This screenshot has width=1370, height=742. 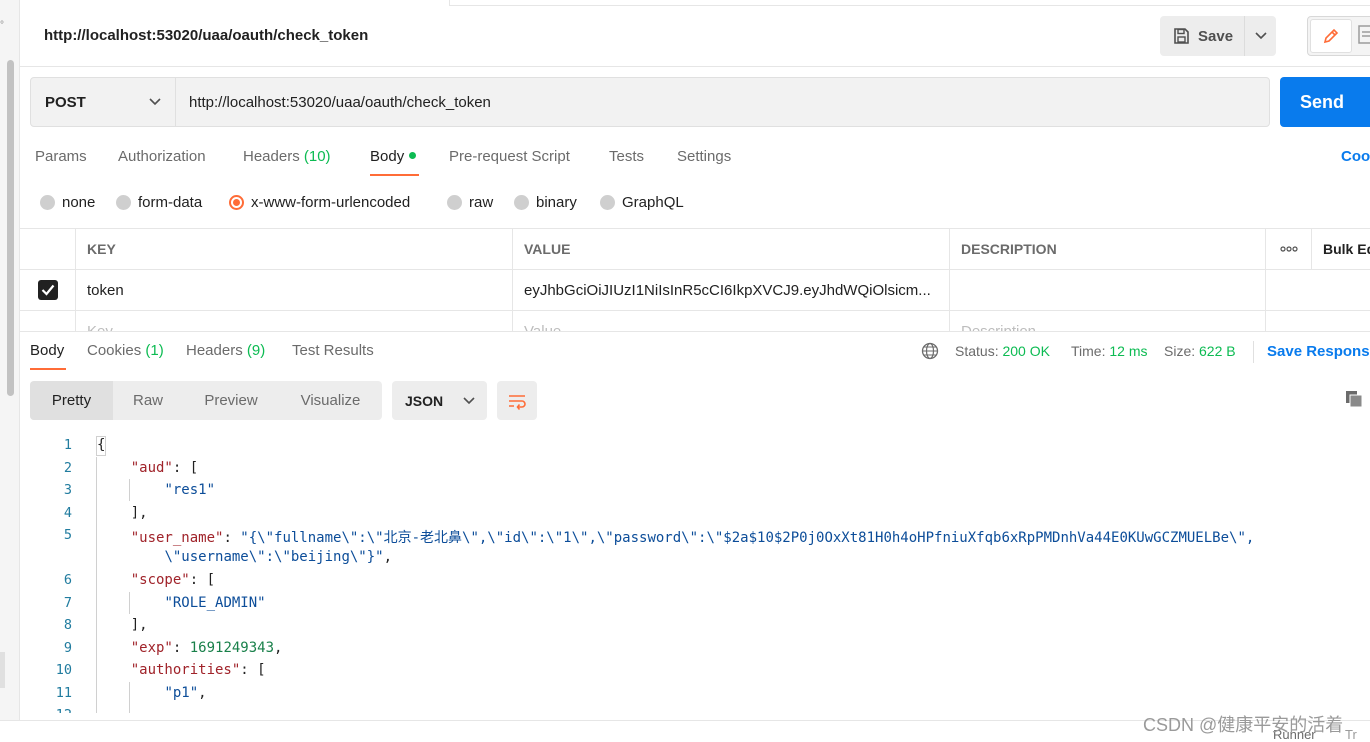 What do you see at coordinates (79, 202) in the screenshot?
I see `body-type-label: none` at bounding box center [79, 202].